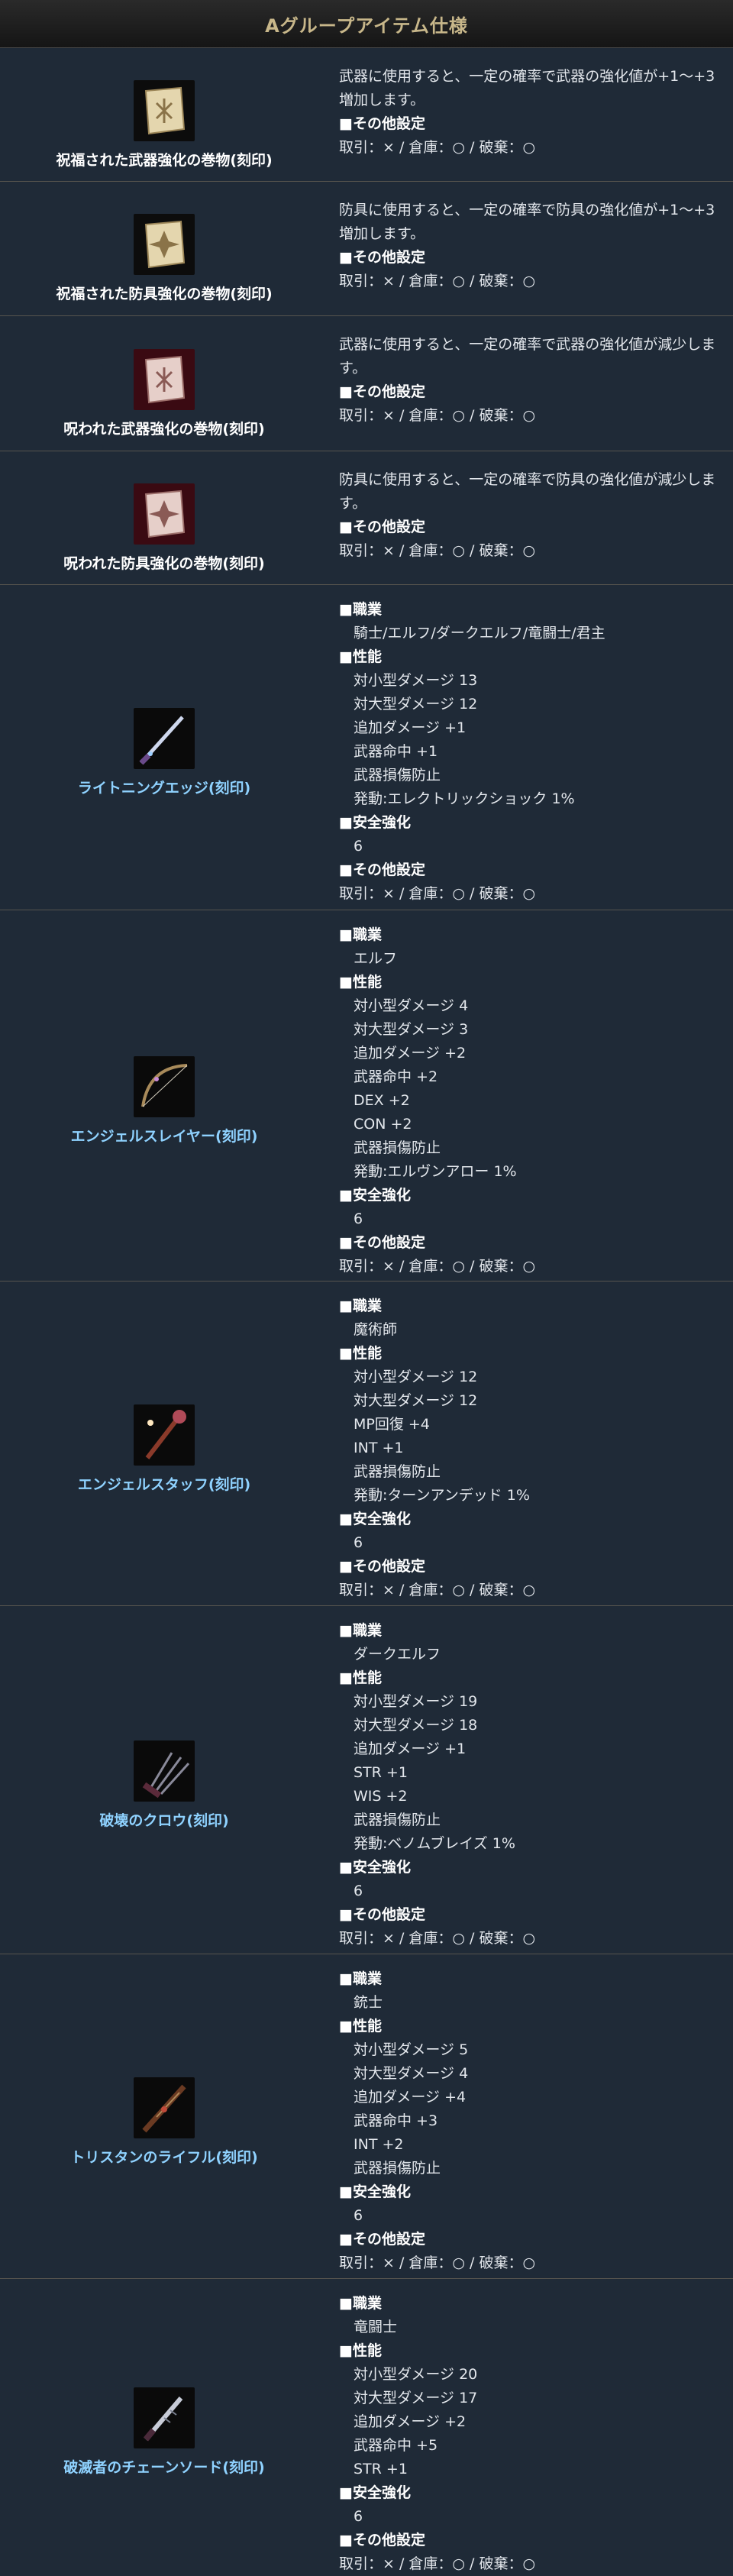 Image resolution: width=733 pixels, height=2576 pixels. Describe the element at coordinates (165, 2417) in the screenshot. I see `destroyer-chainsword-icon` at that location.